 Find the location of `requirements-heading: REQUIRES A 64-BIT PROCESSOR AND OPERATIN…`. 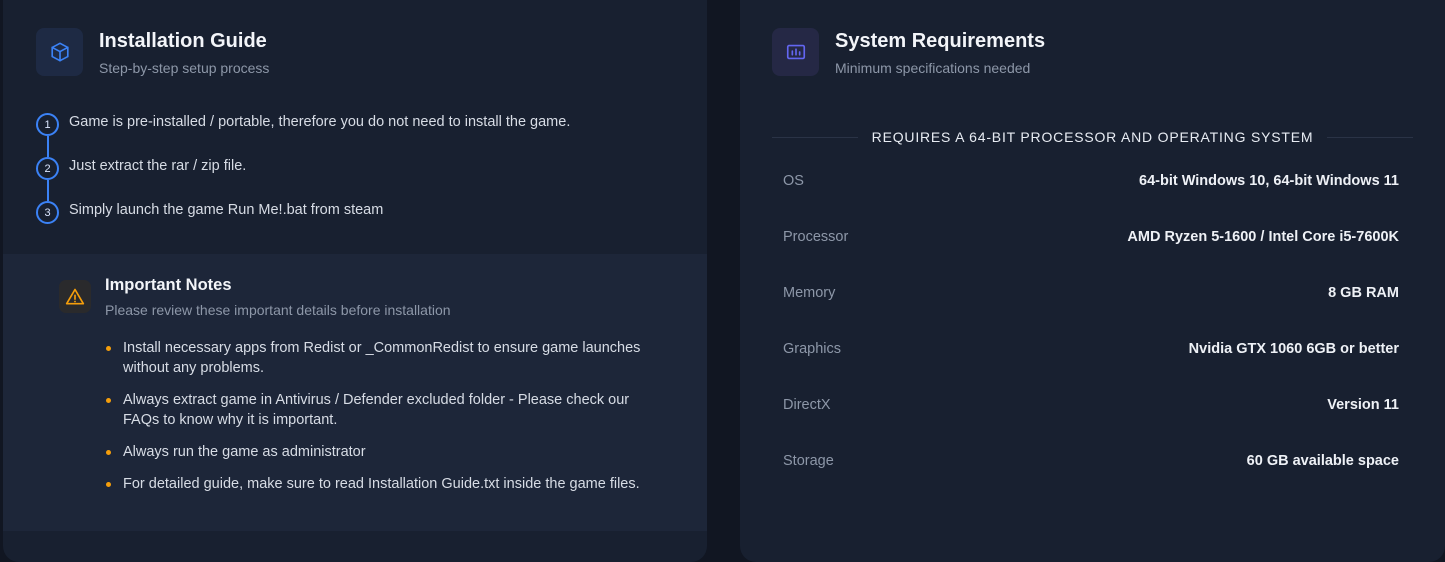

requirements-heading: REQUIRES A 64-BIT PROCESSOR AND OPERATIN… is located at coordinates (1092, 137).